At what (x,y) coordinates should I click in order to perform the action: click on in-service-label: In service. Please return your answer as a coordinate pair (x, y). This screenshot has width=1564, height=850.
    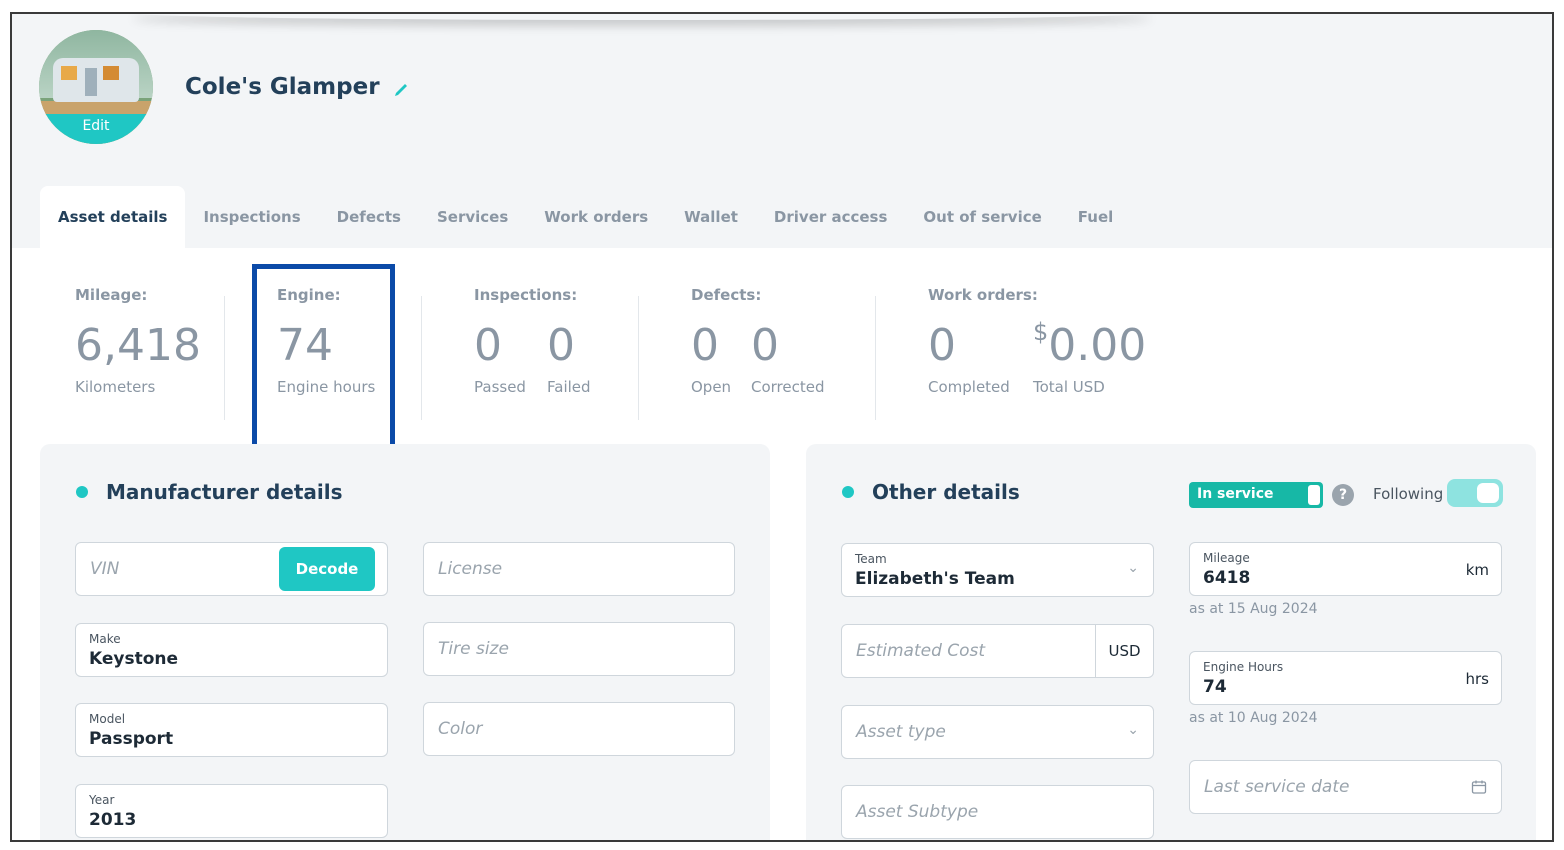
    Looking at the image, I should click on (1235, 494).